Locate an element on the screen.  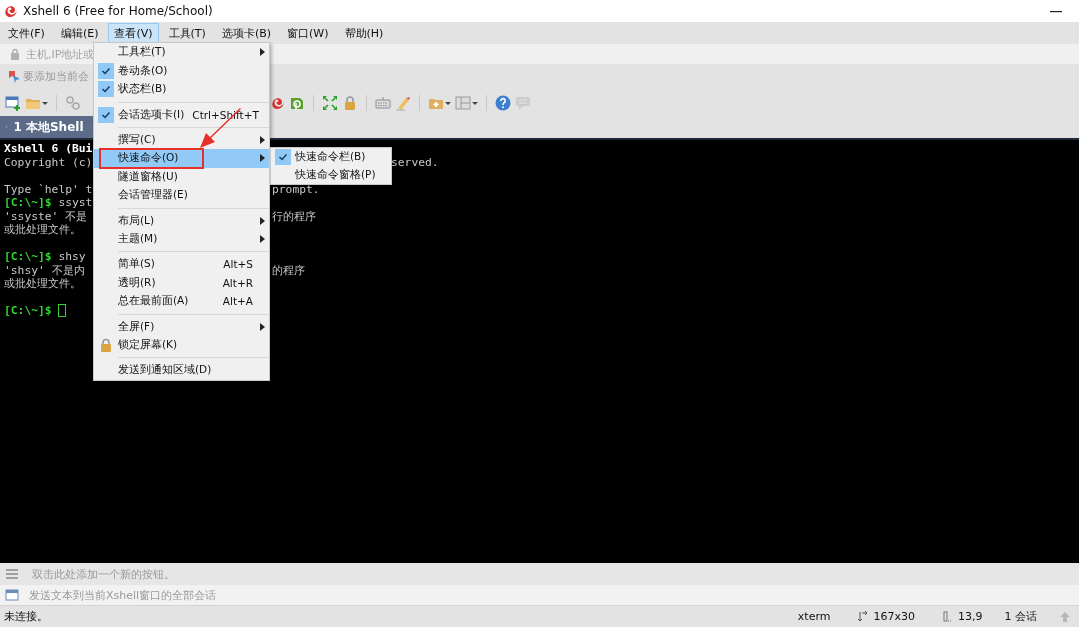
status-message: 未连接。 is located at coordinates (26, 616).